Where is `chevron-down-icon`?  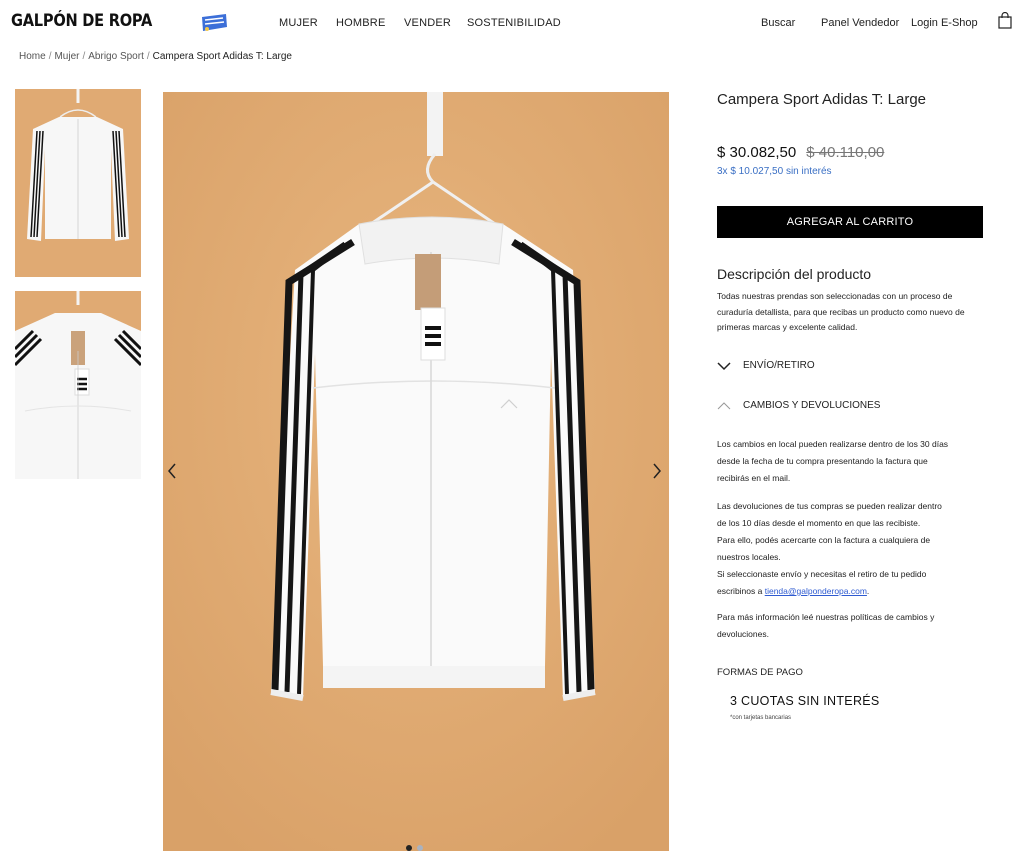 chevron-down-icon is located at coordinates (724, 365).